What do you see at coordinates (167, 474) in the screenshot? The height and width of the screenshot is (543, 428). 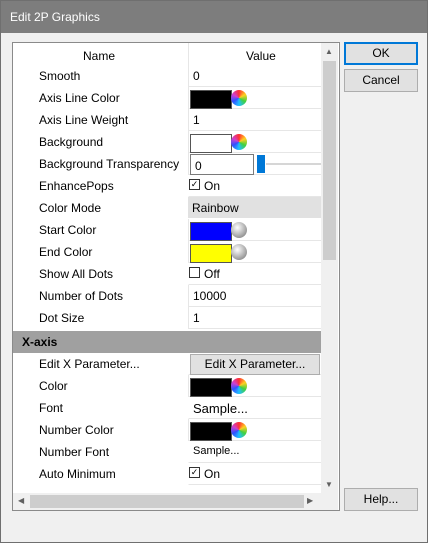 I see `property-row-auto-minimum: Auto Minimum ✓ On` at bounding box center [167, 474].